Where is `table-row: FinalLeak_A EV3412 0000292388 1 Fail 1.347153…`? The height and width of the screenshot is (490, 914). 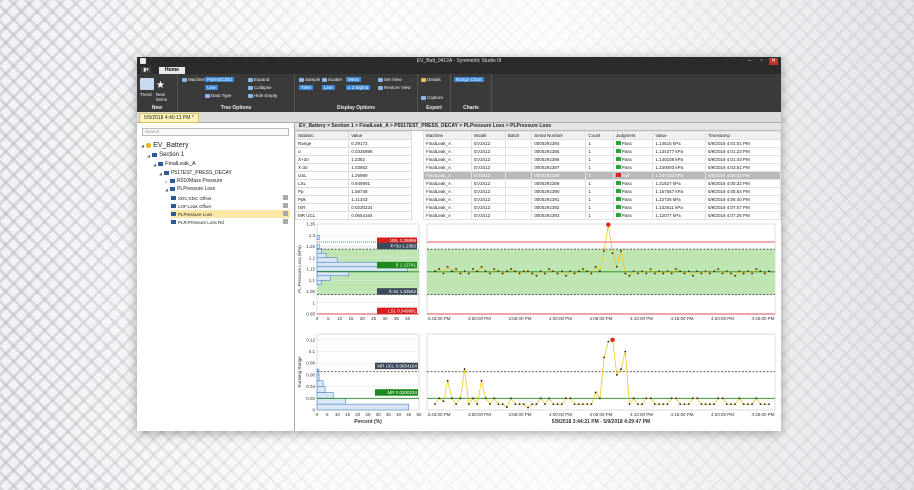
table-row: FinalLeak_A EV3412 0000292388 1 Fail 1.347153… is located at coordinates (601, 175).